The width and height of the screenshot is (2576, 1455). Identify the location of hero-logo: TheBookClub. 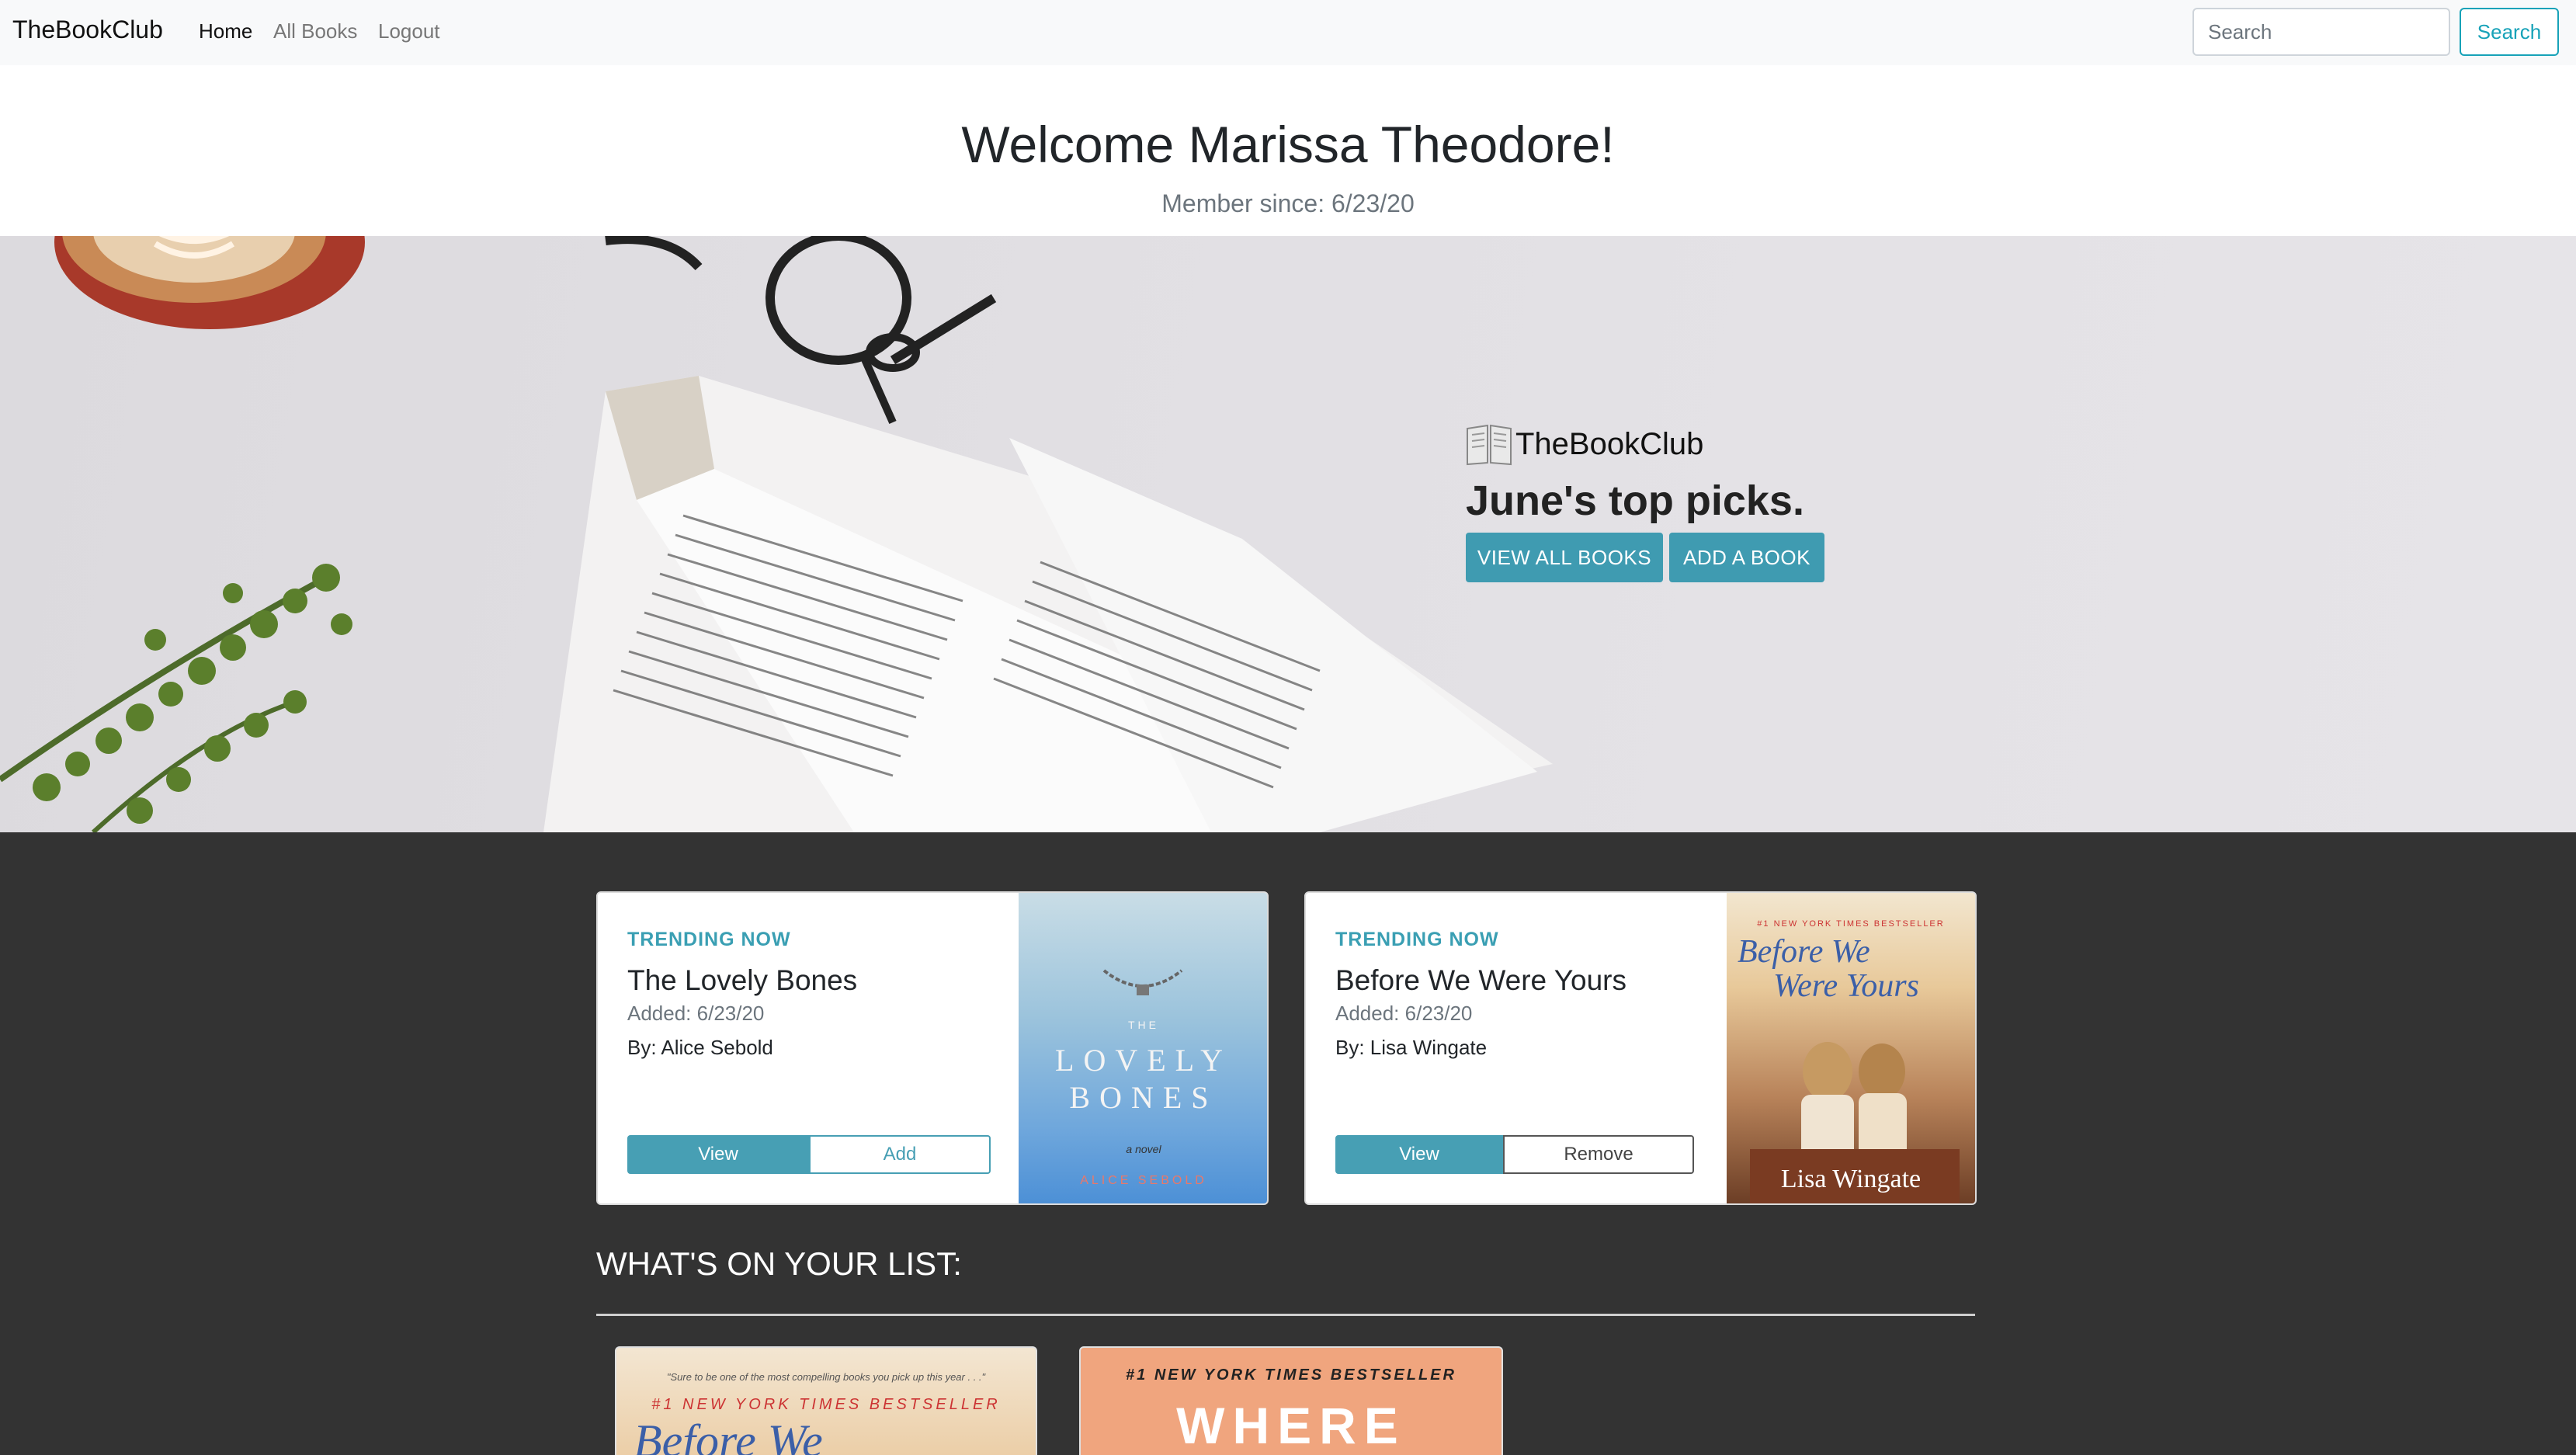
(1584, 444).